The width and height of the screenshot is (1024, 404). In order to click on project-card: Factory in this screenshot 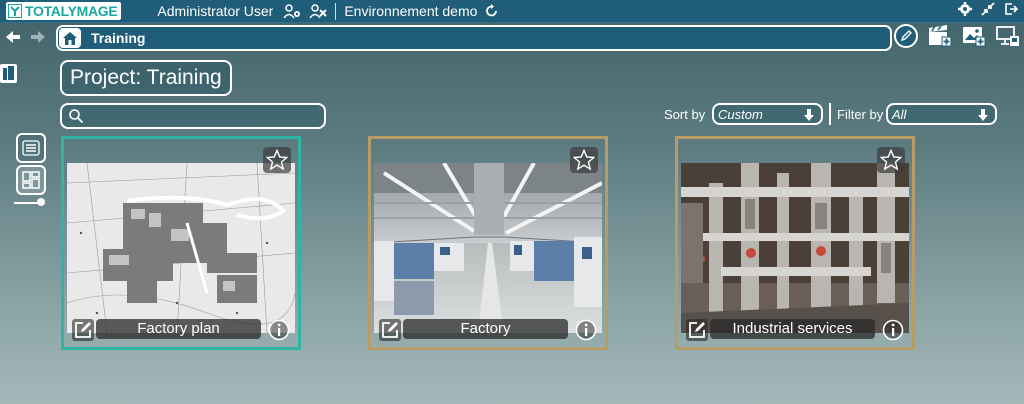, I will do `click(488, 243)`.